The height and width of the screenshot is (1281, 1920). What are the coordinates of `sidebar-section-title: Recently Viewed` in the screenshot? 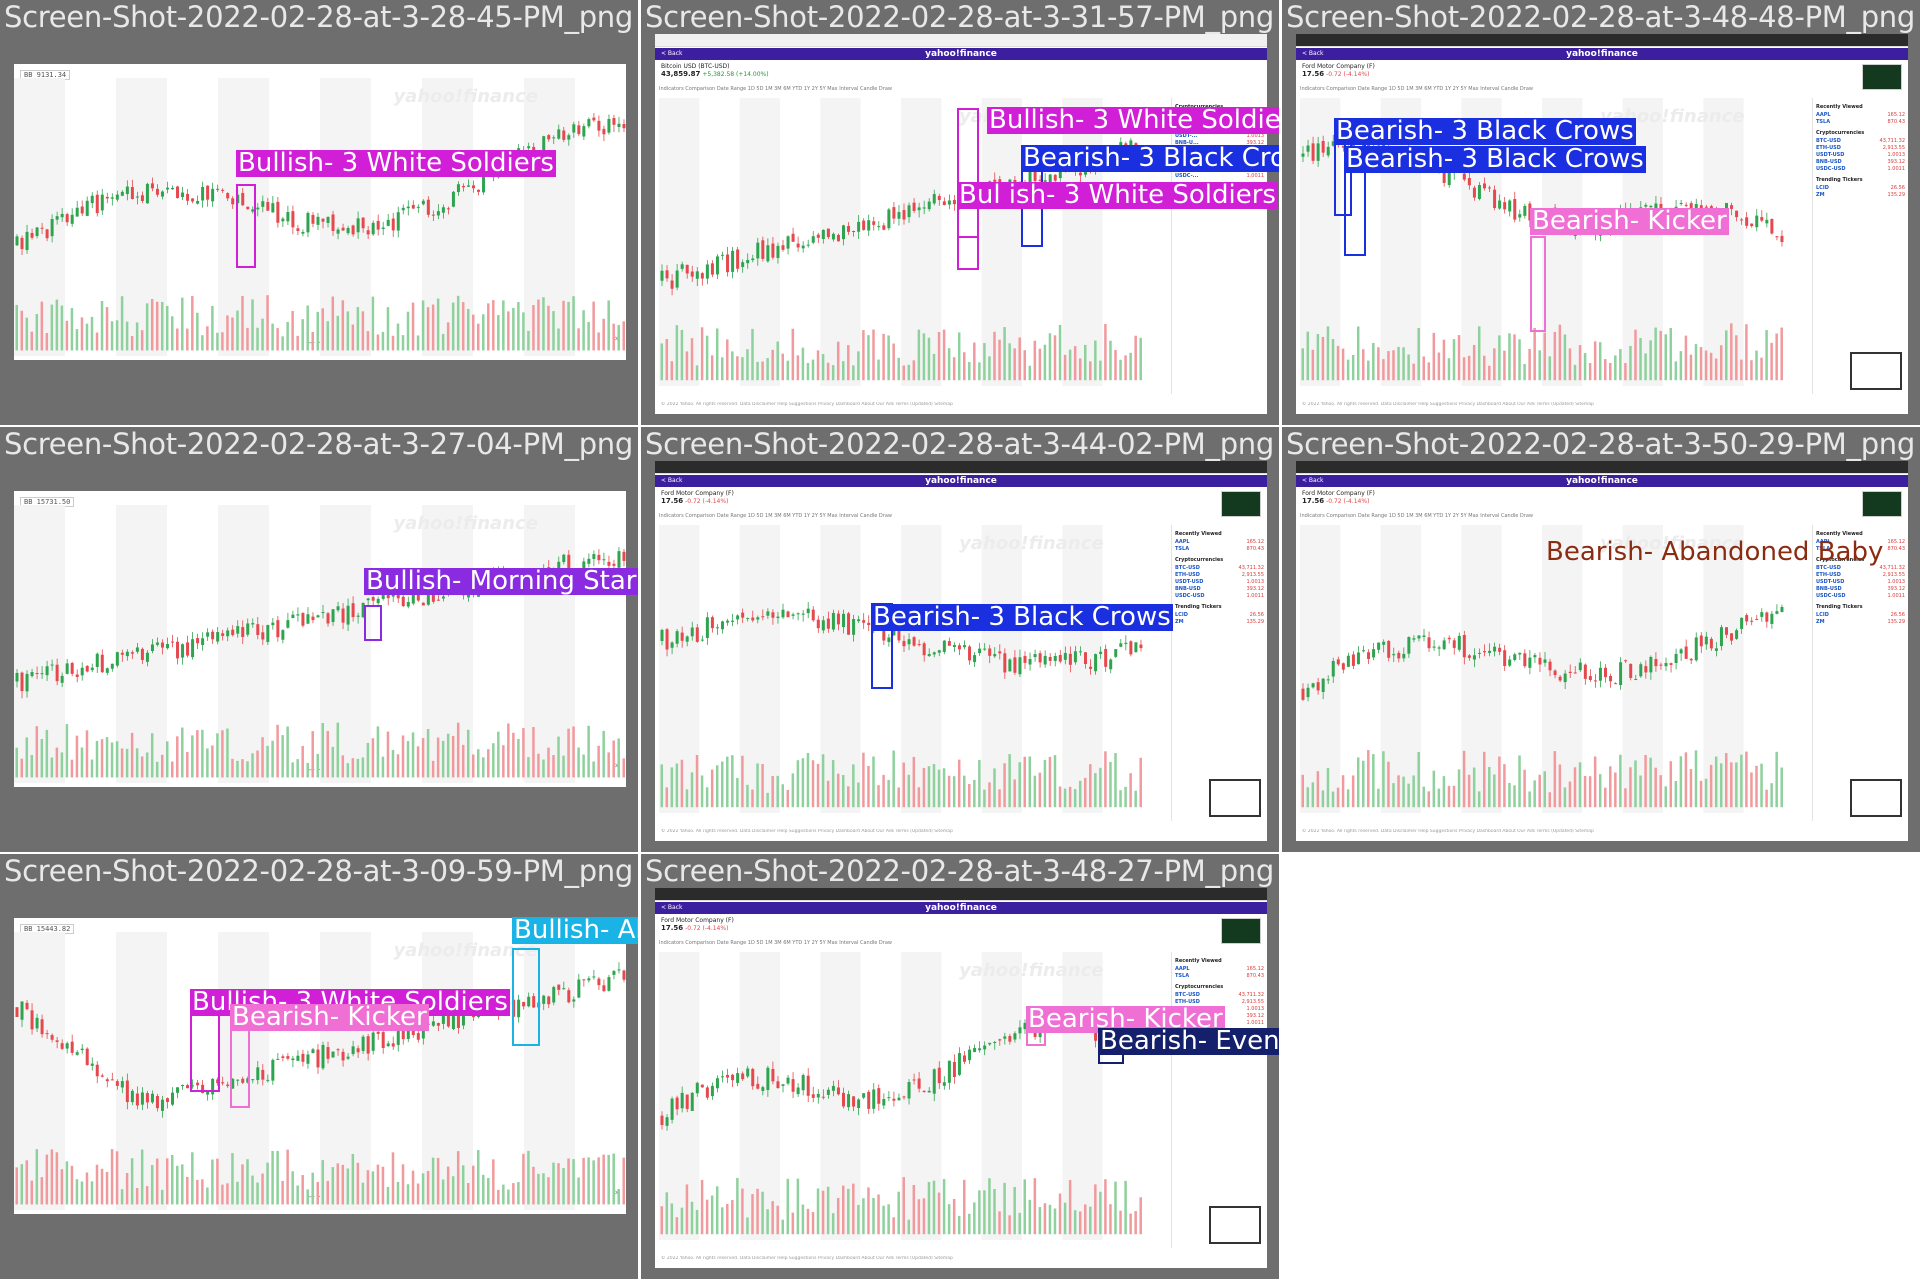 It's located at (1839, 107).